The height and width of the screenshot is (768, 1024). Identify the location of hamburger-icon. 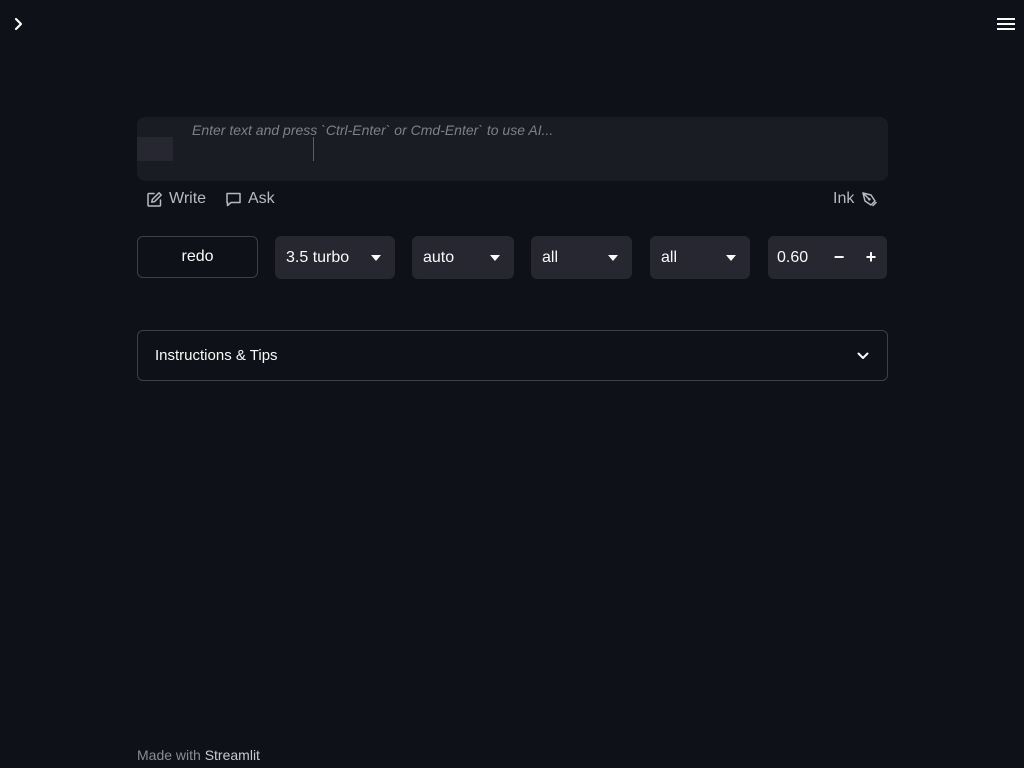
(1006, 24).